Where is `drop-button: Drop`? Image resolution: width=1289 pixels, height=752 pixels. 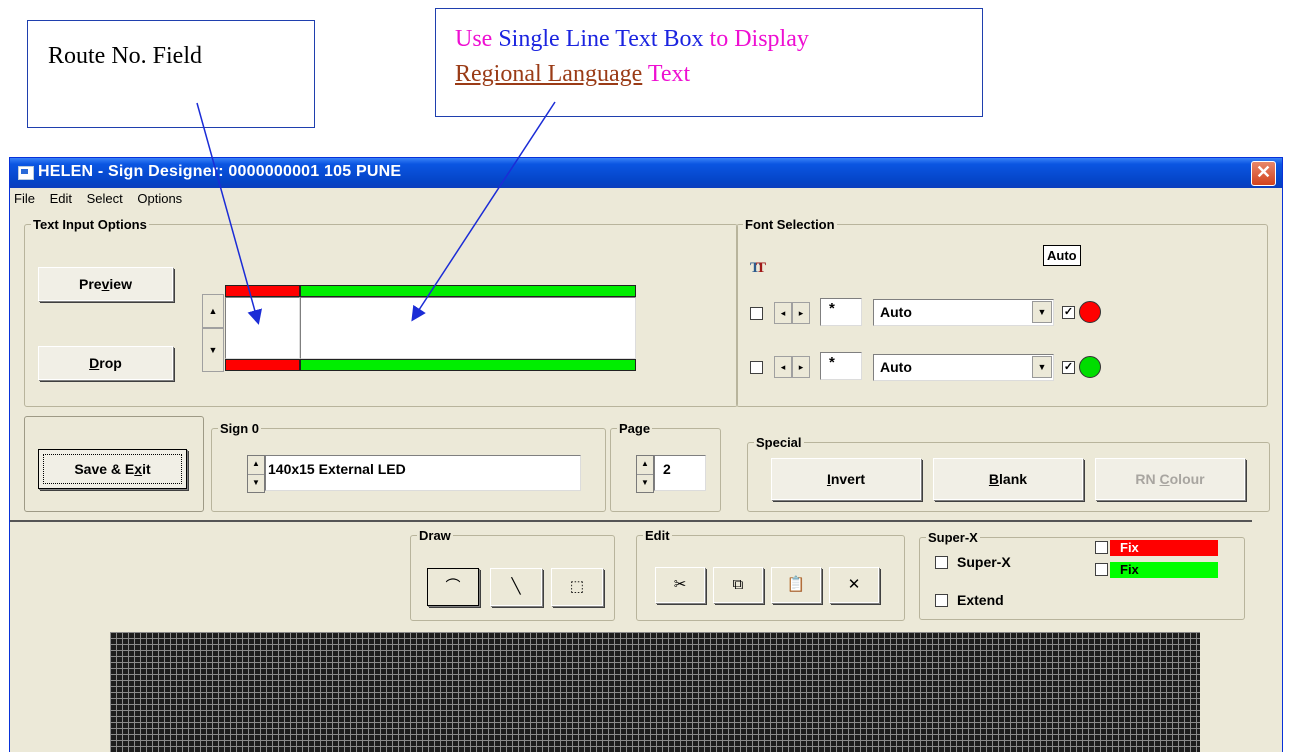
drop-button: Drop is located at coordinates (105, 363).